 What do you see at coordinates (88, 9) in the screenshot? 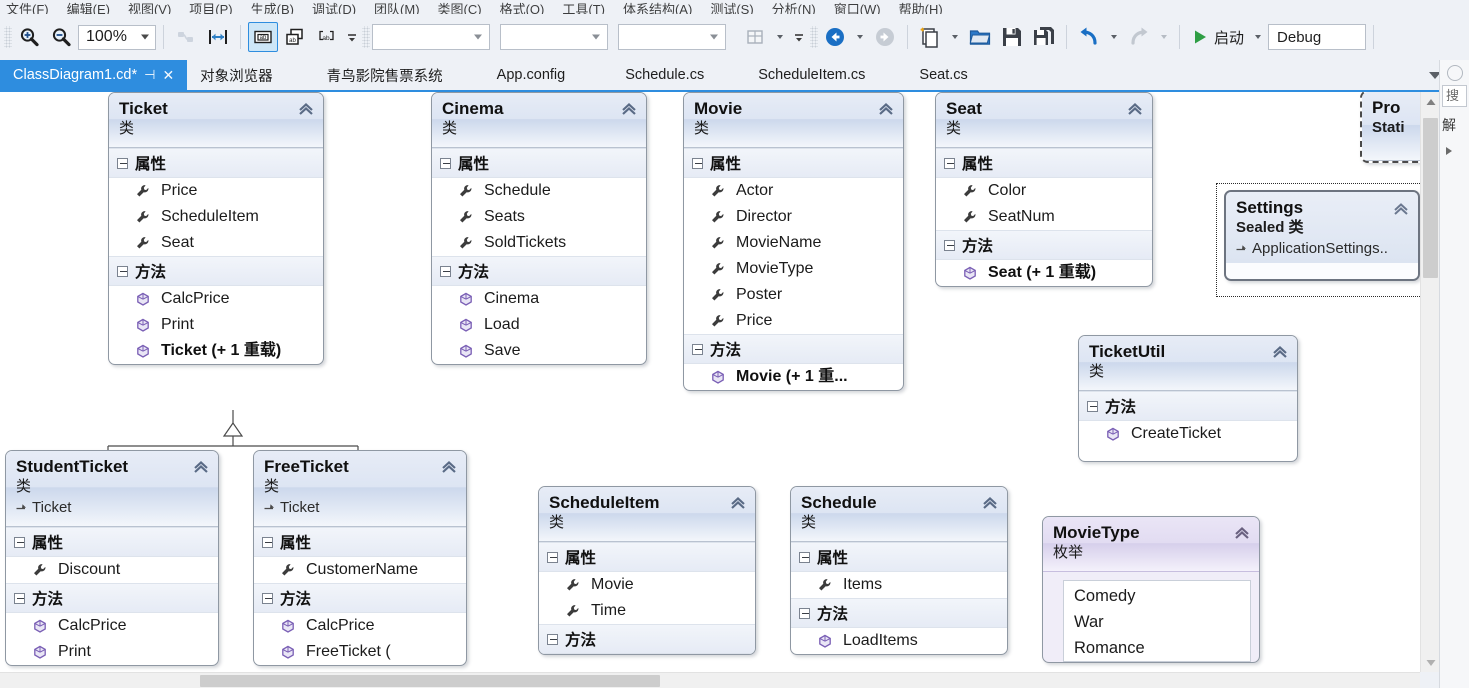
I see `menu-item-edit: 编辑(E)` at bounding box center [88, 9].